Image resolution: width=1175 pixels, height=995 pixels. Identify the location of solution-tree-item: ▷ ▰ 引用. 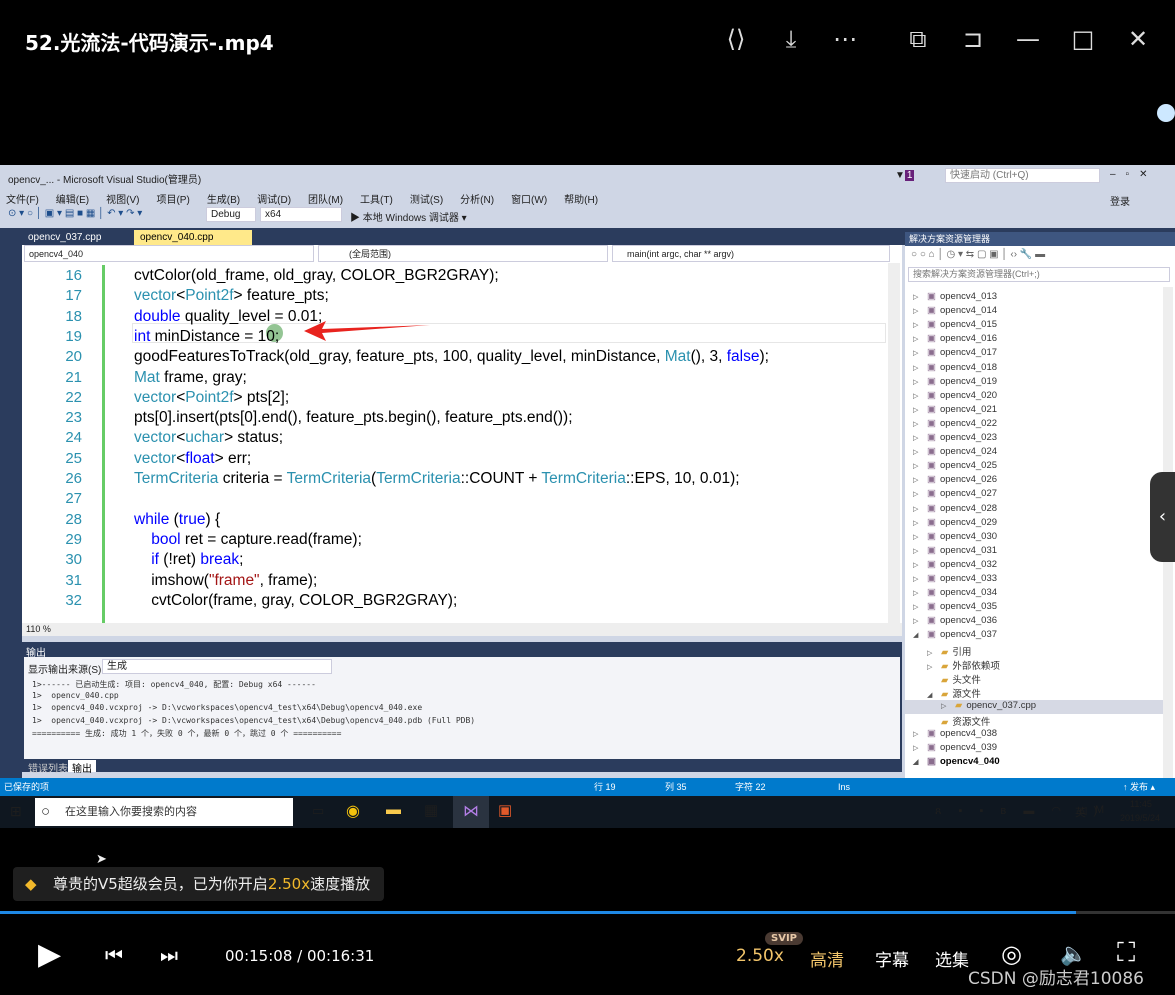
(1034, 651).